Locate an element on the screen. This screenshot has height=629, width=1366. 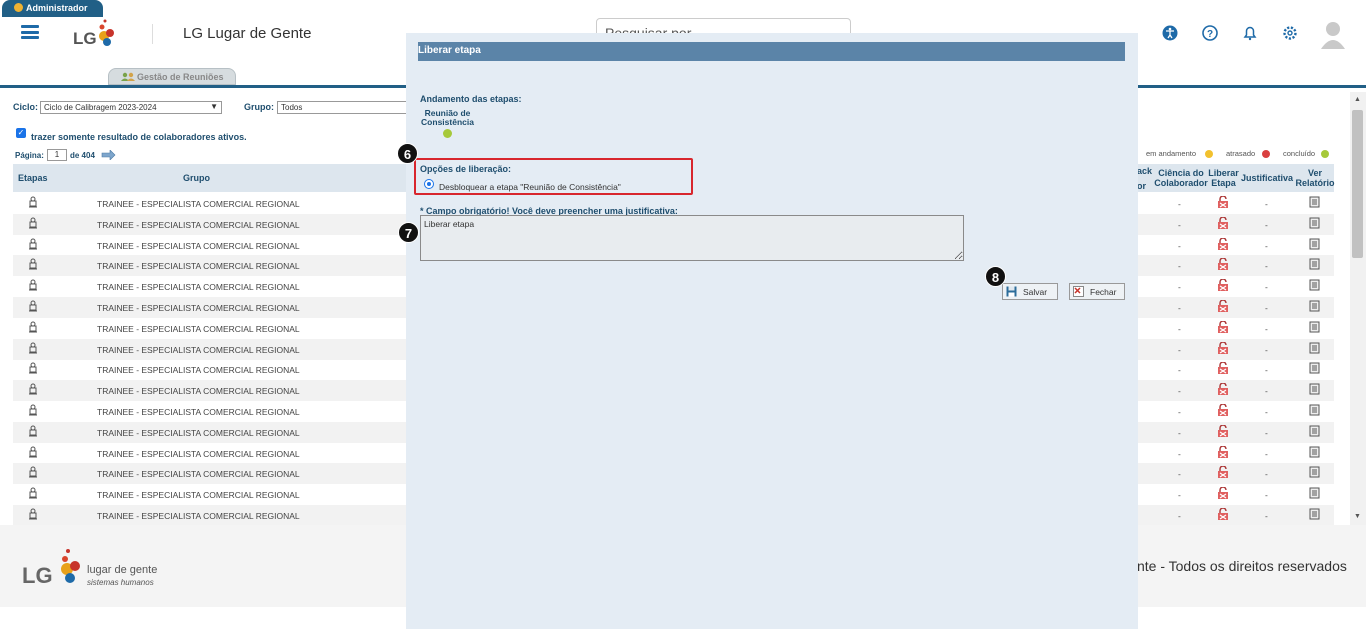
col-feedback-partial: ack or is located at coordinates (1145, 178).